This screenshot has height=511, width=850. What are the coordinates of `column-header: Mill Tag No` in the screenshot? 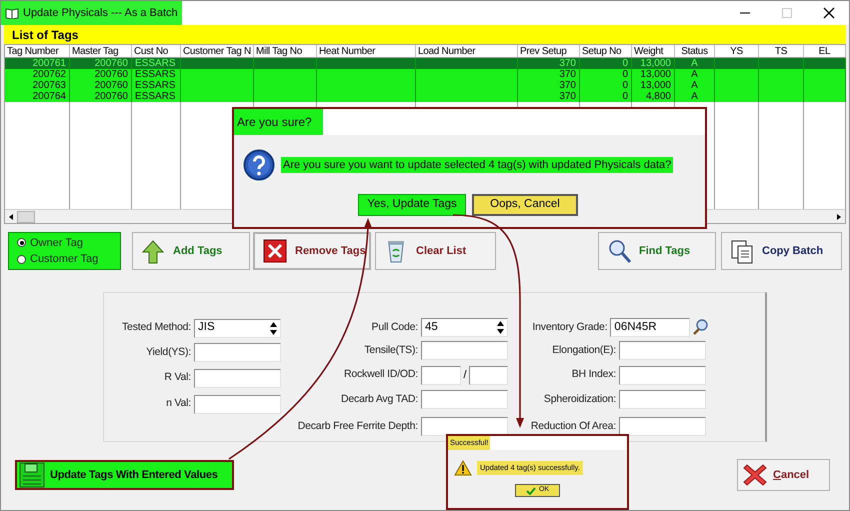 It's located at (285, 51).